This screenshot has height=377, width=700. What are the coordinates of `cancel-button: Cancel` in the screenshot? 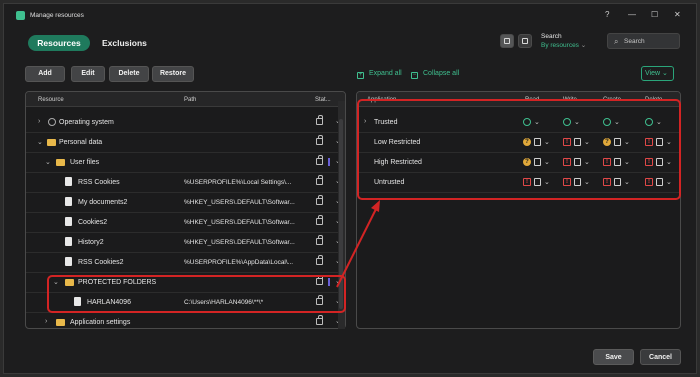 It's located at (660, 357).